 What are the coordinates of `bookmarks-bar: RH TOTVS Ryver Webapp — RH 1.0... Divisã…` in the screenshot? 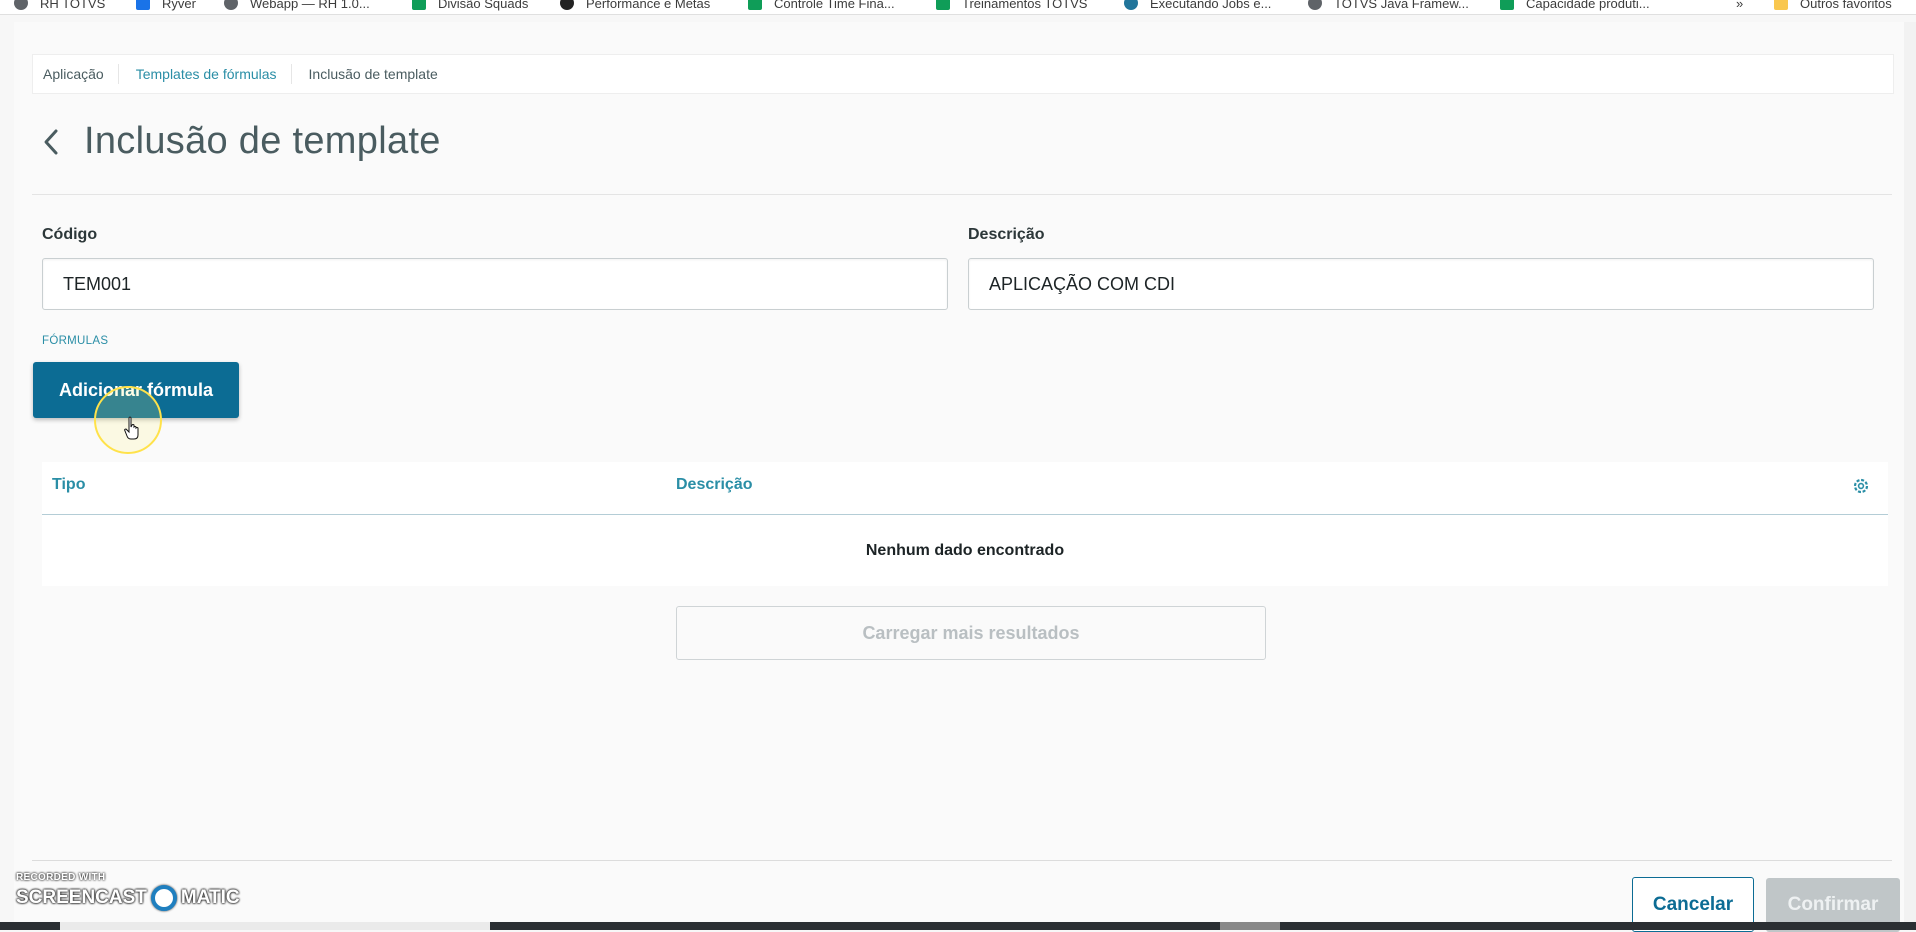 It's located at (958, 7).